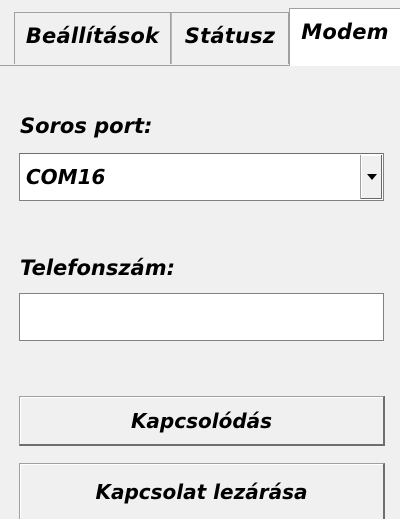 This screenshot has width=400, height=519. Describe the element at coordinates (371, 177) in the screenshot. I see `dropdown-arrow-icon` at that location.